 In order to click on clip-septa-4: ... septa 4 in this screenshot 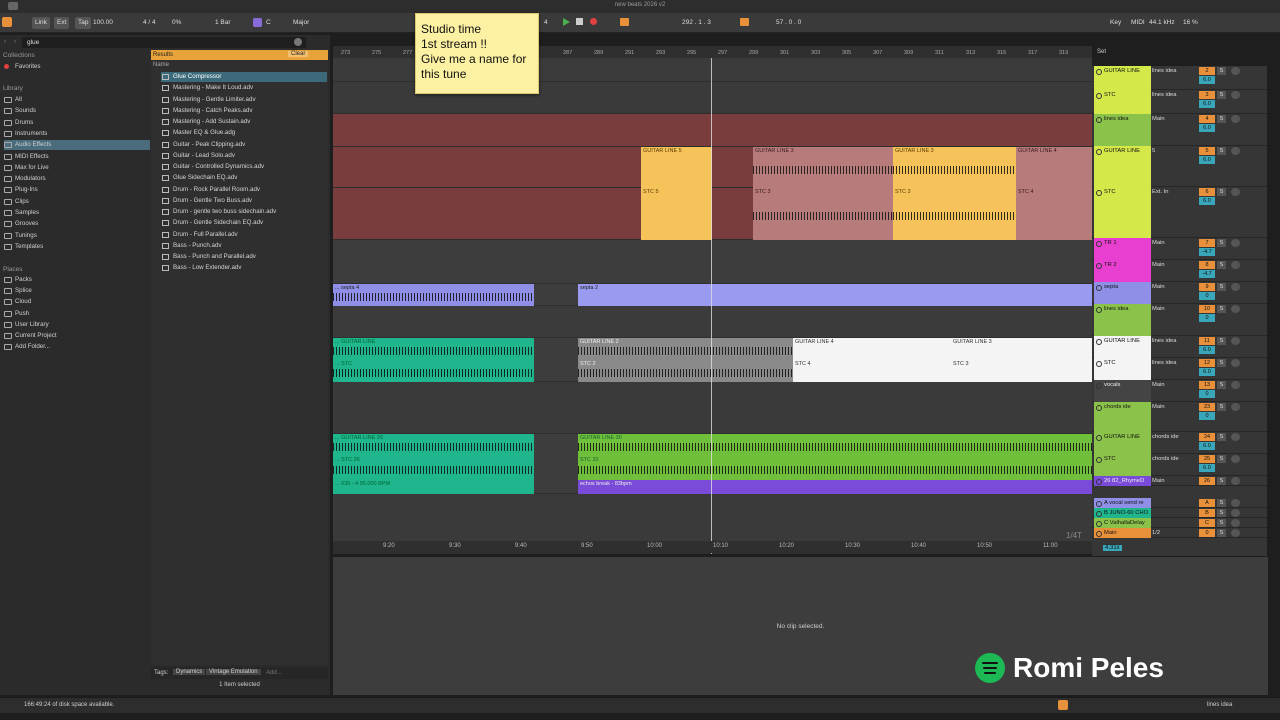, I will do `click(433, 295)`.